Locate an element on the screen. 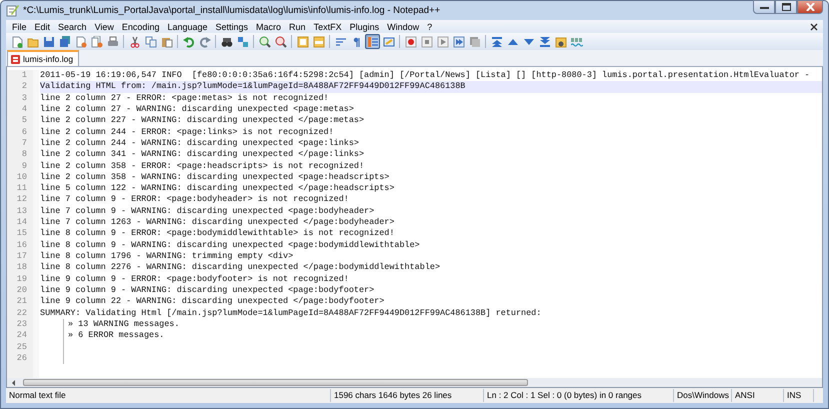 This screenshot has height=409, width=829. code-line: 2011-05-19 16:19:06,547 INFO [fe80:0:0:0:35a6:16f4:5298:2c54] [admin] [/Portal/News] [Lista] [] [http-8080-3] lumis.portal.presentation.HtmlEvaluator - is located at coordinates (425, 76).